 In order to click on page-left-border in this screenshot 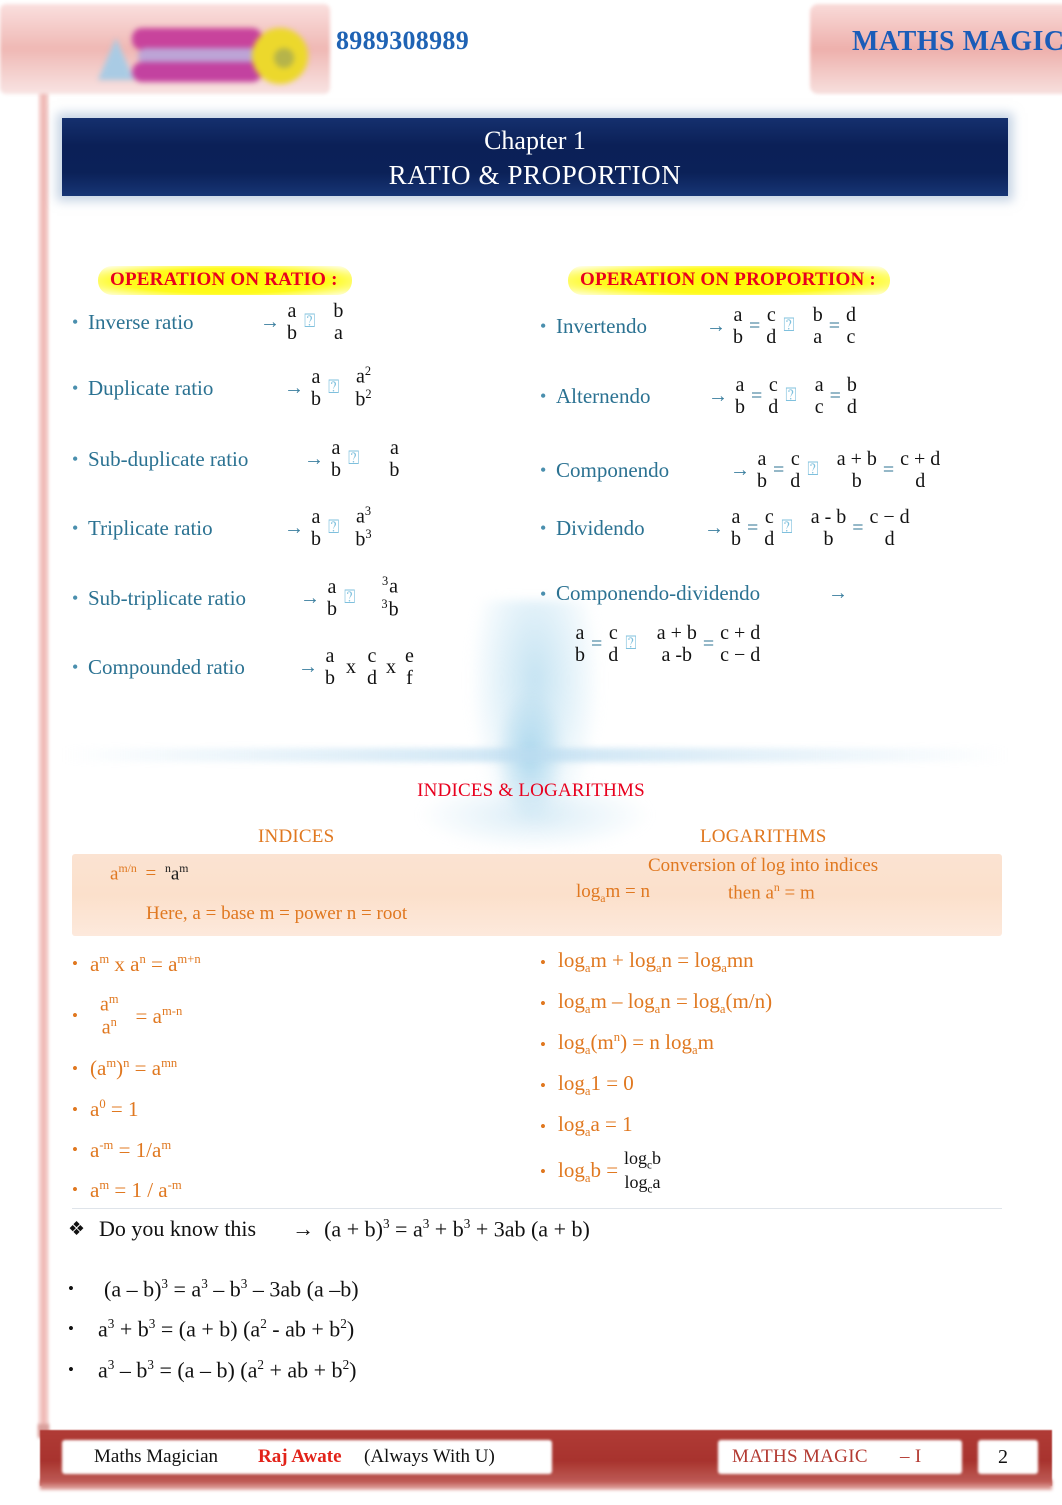, I will do `click(43, 760)`.